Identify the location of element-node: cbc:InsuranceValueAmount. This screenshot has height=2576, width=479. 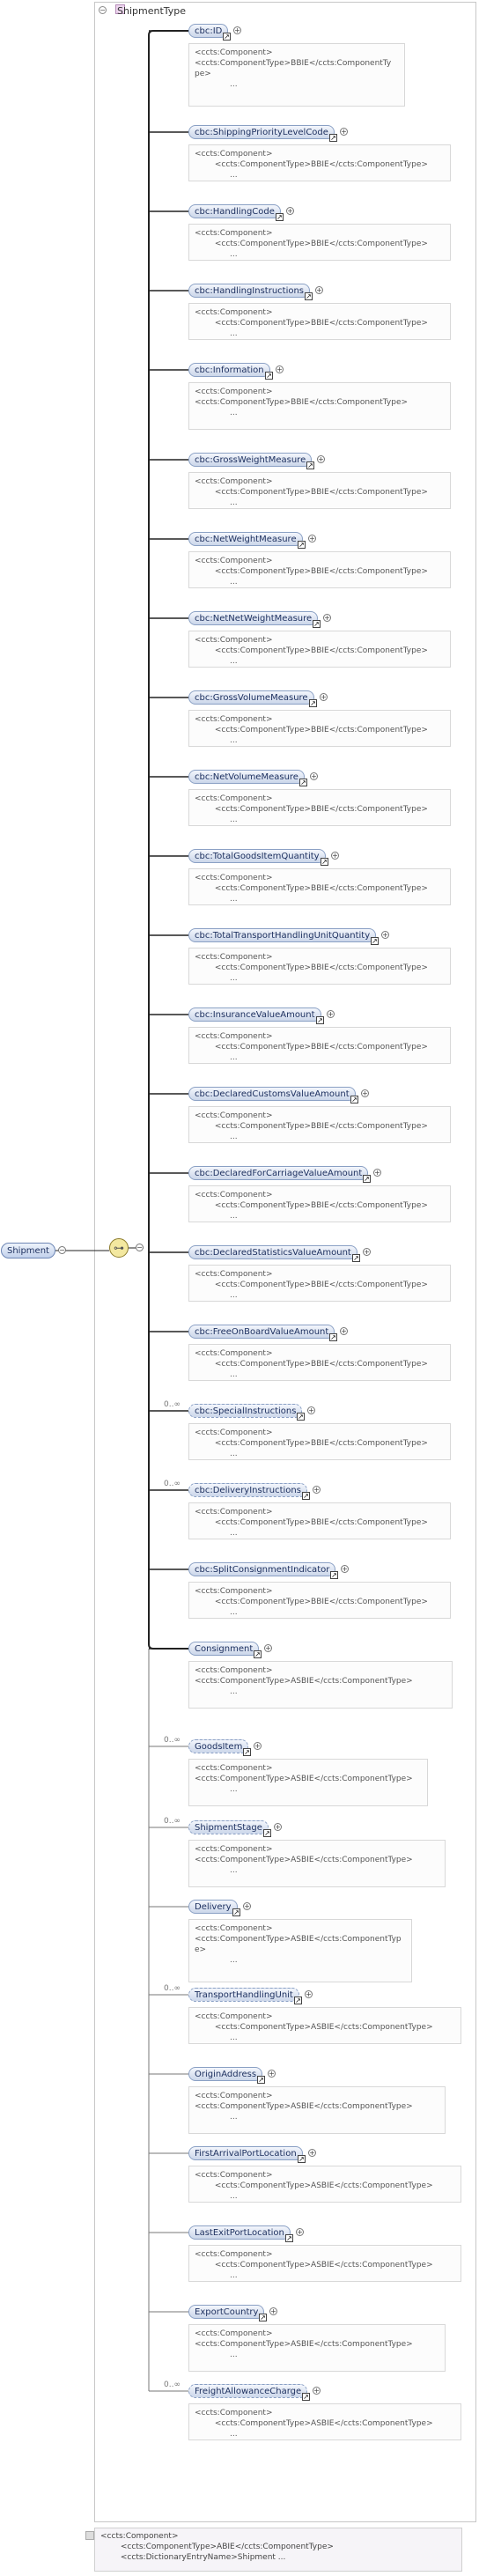
(254, 1015).